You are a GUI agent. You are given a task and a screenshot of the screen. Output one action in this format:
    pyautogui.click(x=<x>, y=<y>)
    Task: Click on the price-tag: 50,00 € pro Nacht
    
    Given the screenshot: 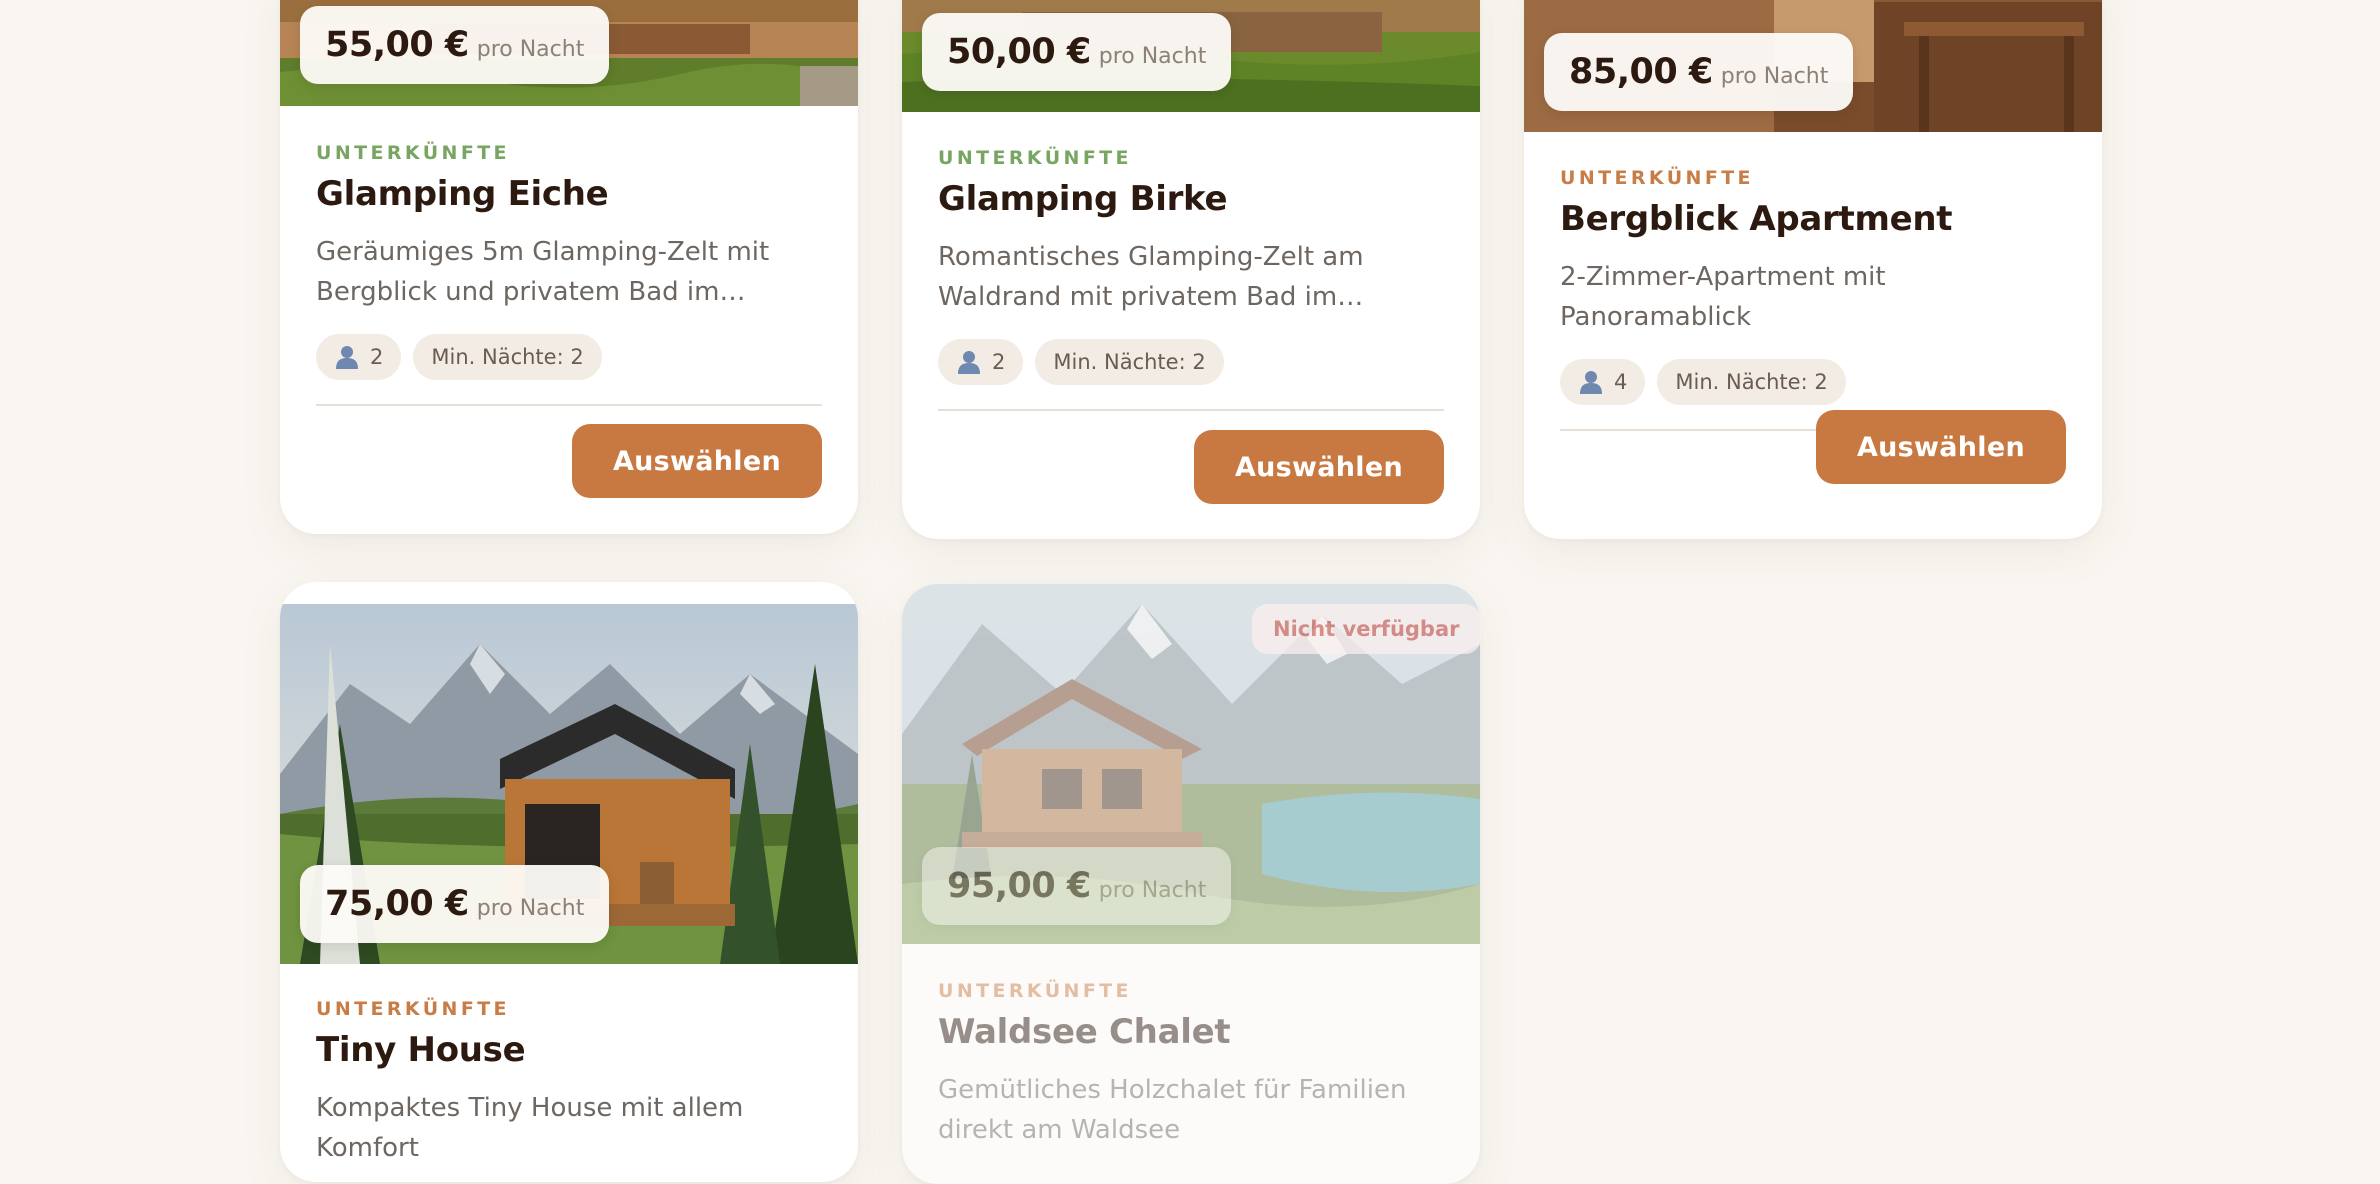 What is the action you would take?
    pyautogui.click(x=1077, y=52)
    